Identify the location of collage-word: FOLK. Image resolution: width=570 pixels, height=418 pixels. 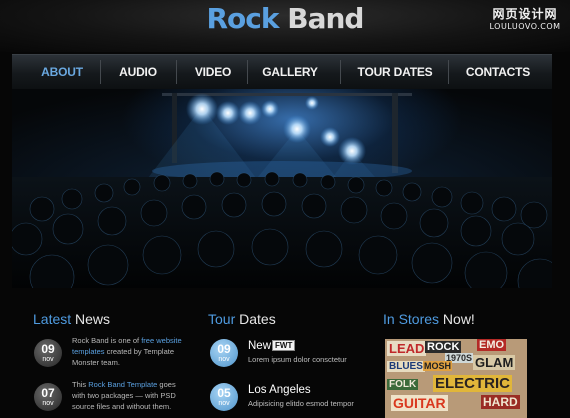
(403, 384).